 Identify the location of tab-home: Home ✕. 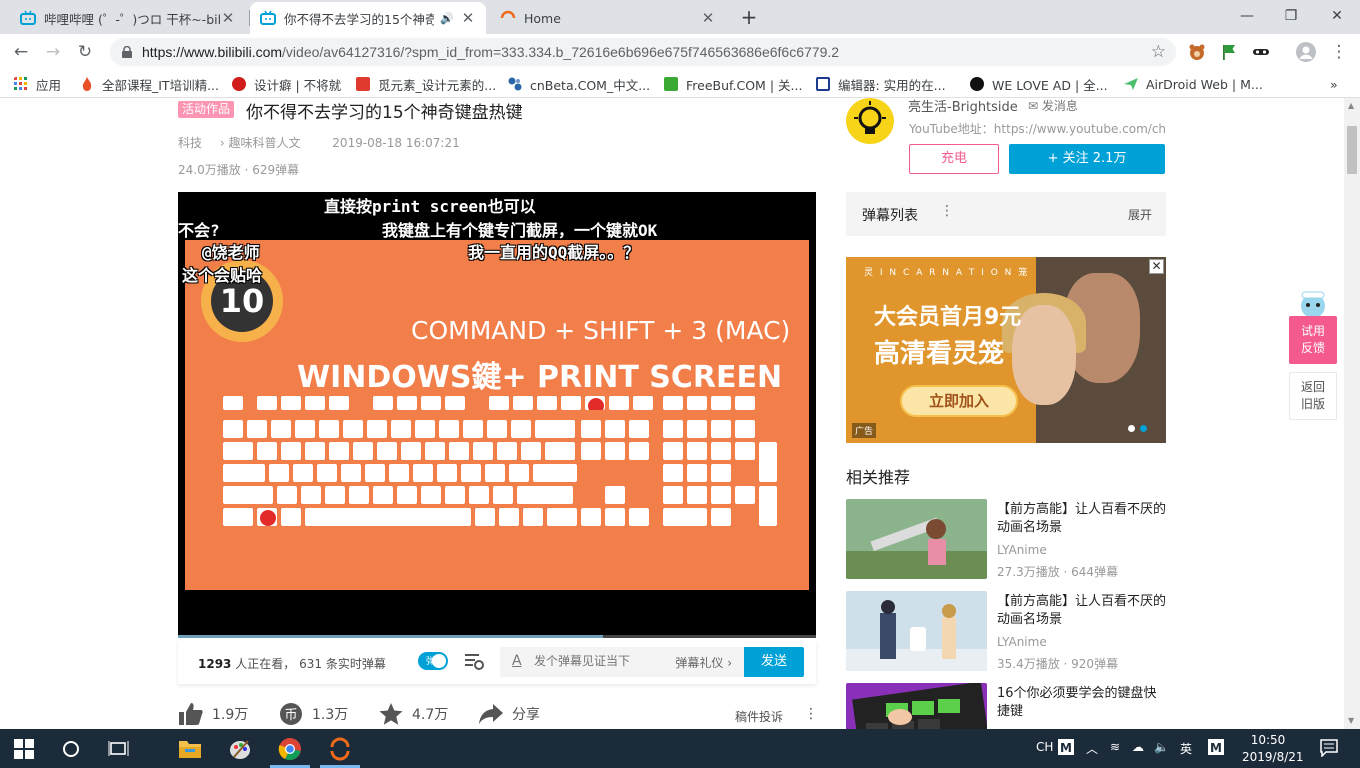
(608, 18).